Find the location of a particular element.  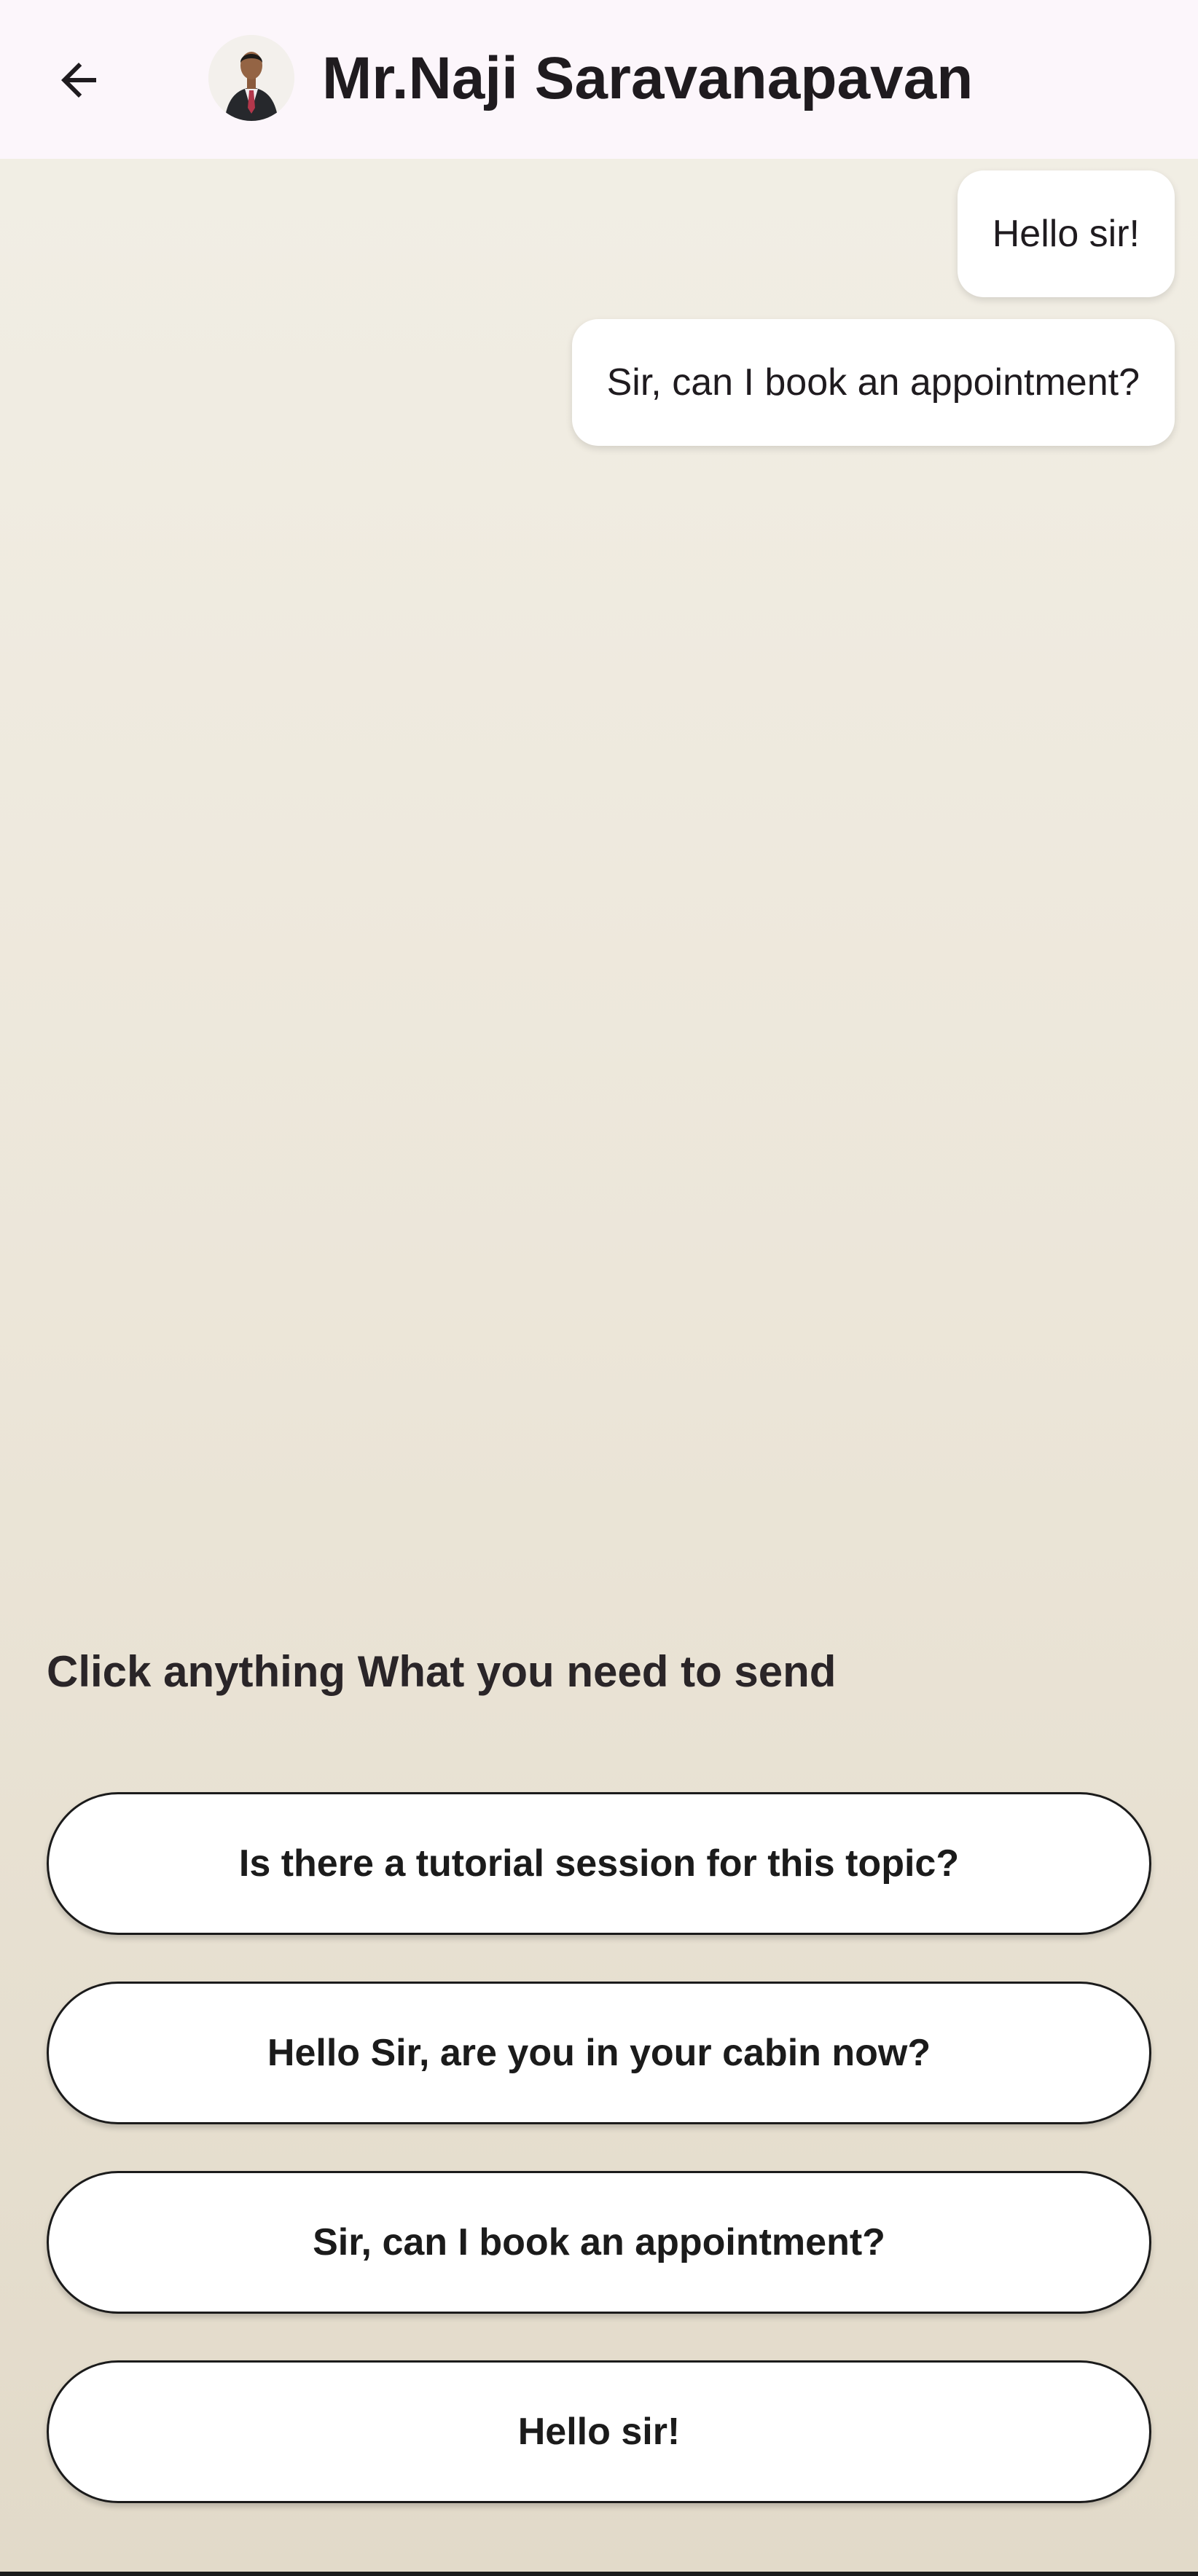

message-bubble-sent: Hello sir! is located at coordinates (1066, 233).